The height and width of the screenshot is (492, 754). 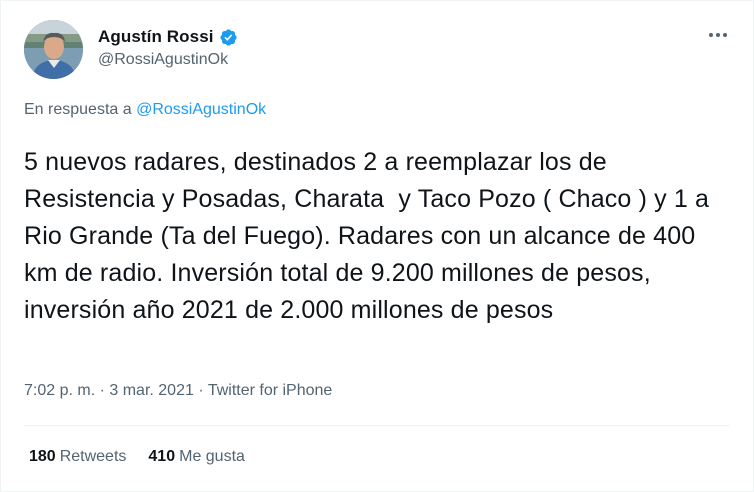 I want to click on divider, so click(x=377, y=425).